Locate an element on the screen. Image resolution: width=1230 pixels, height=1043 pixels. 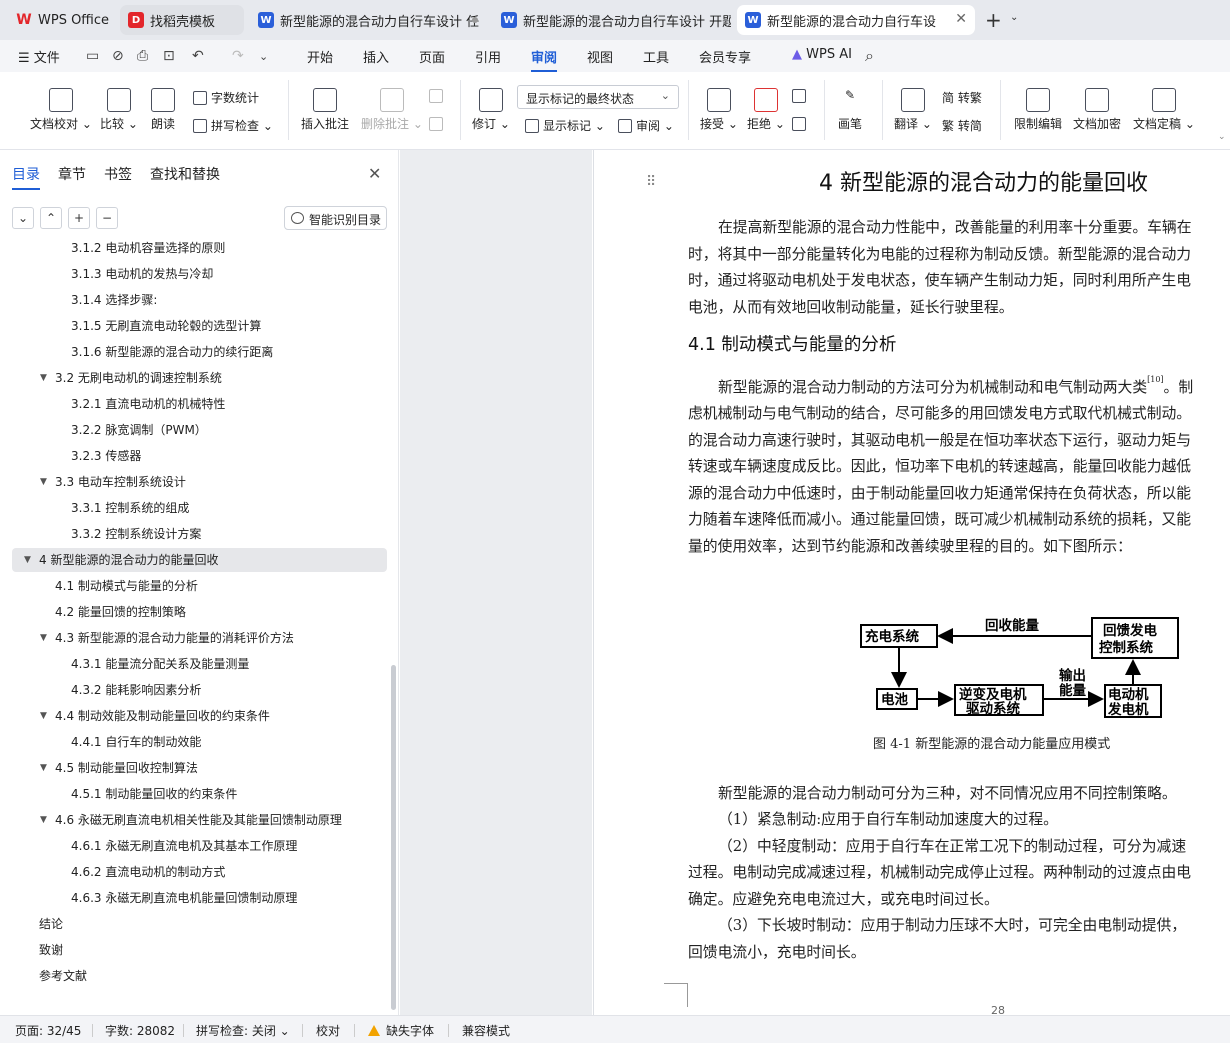
review-pane-button: 审阅 ⌄ is located at coordinates (646, 125).